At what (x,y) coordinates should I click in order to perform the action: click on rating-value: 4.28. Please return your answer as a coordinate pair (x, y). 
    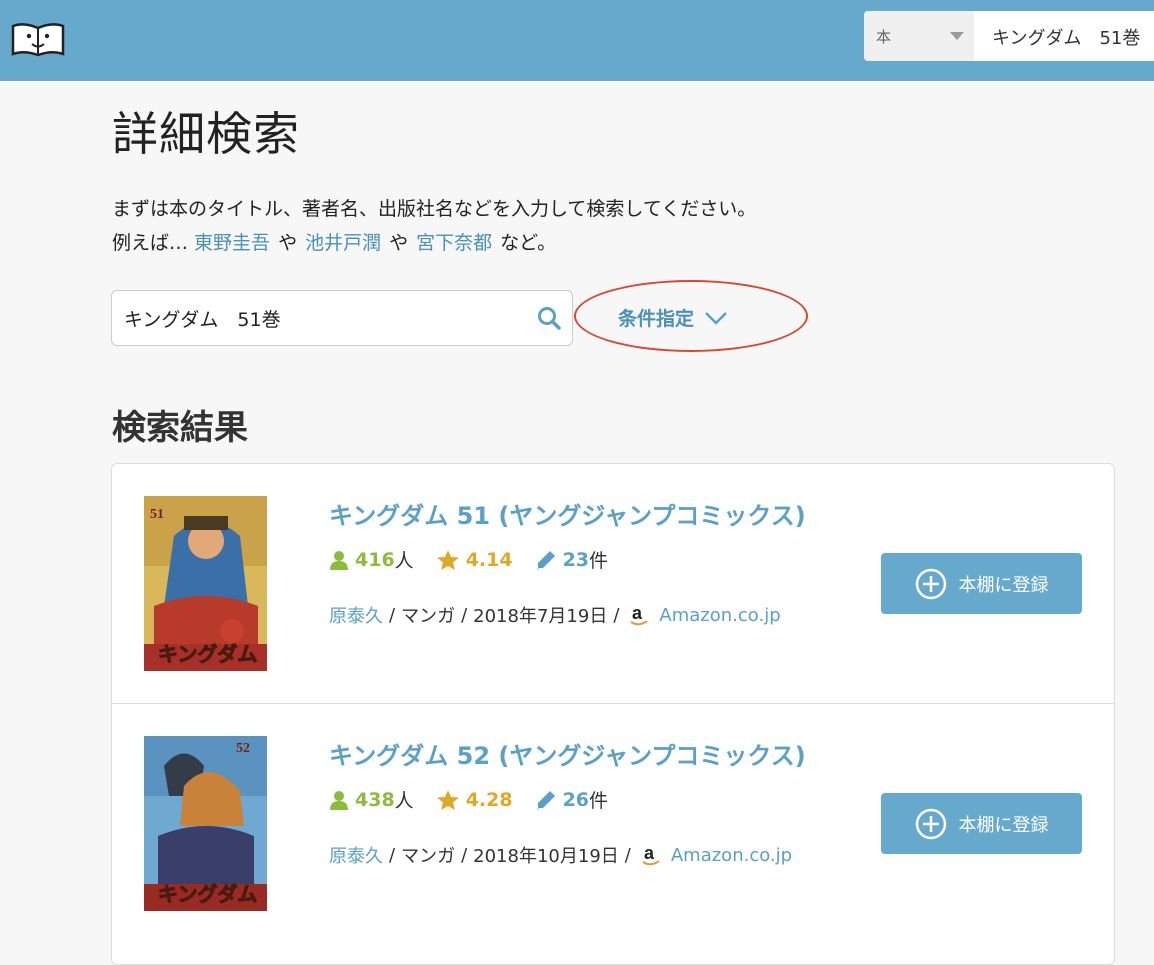
    Looking at the image, I should click on (489, 799).